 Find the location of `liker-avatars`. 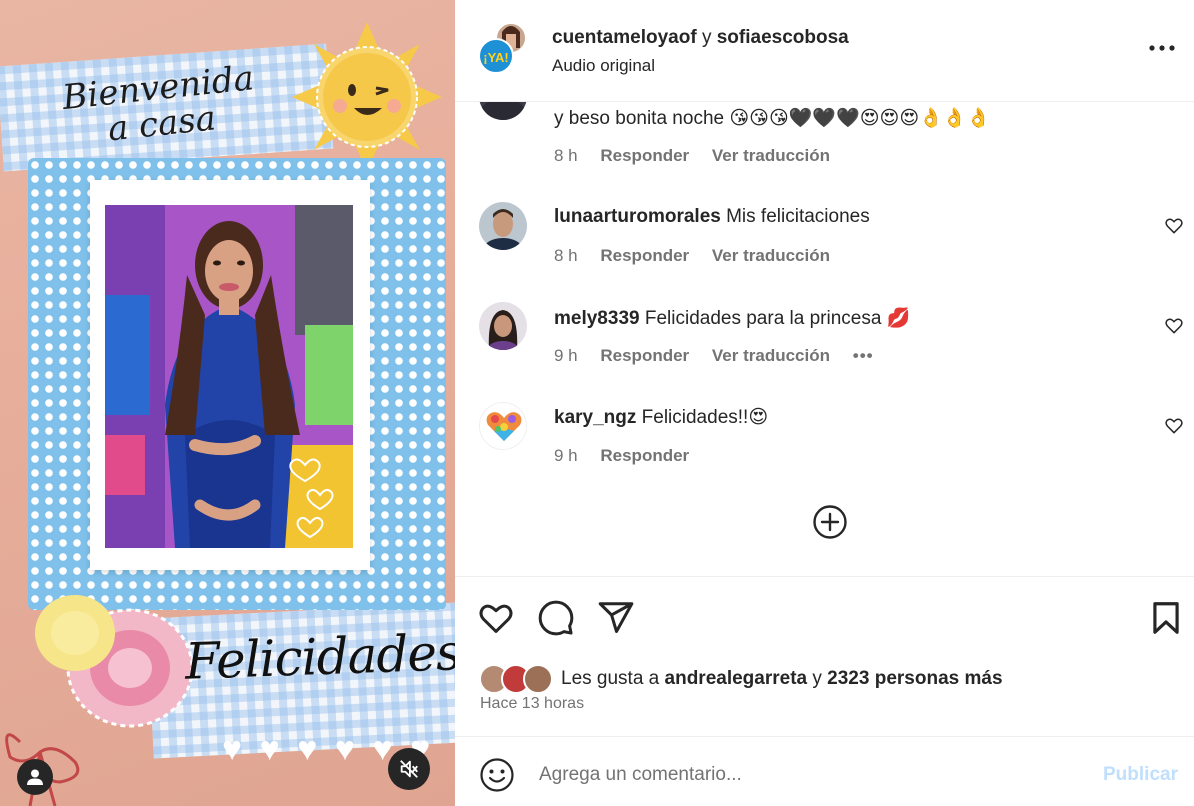

liker-avatars is located at coordinates (519, 679).